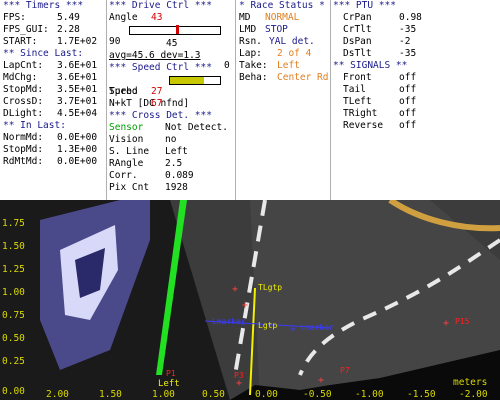 The image size is (500, 400). Describe the element at coordinates (187, 80) in the screenshot. I see `speed-bar-fill` at that location.